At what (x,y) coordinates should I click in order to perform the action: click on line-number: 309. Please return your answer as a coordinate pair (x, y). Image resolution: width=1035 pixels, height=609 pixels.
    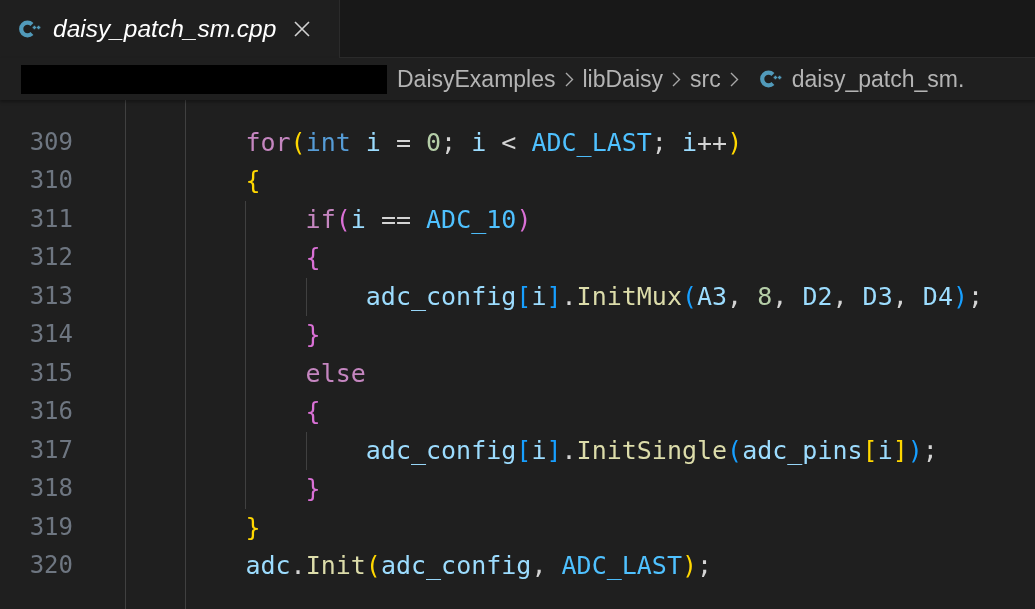
    Looking at the image, I should click on (51, 142).